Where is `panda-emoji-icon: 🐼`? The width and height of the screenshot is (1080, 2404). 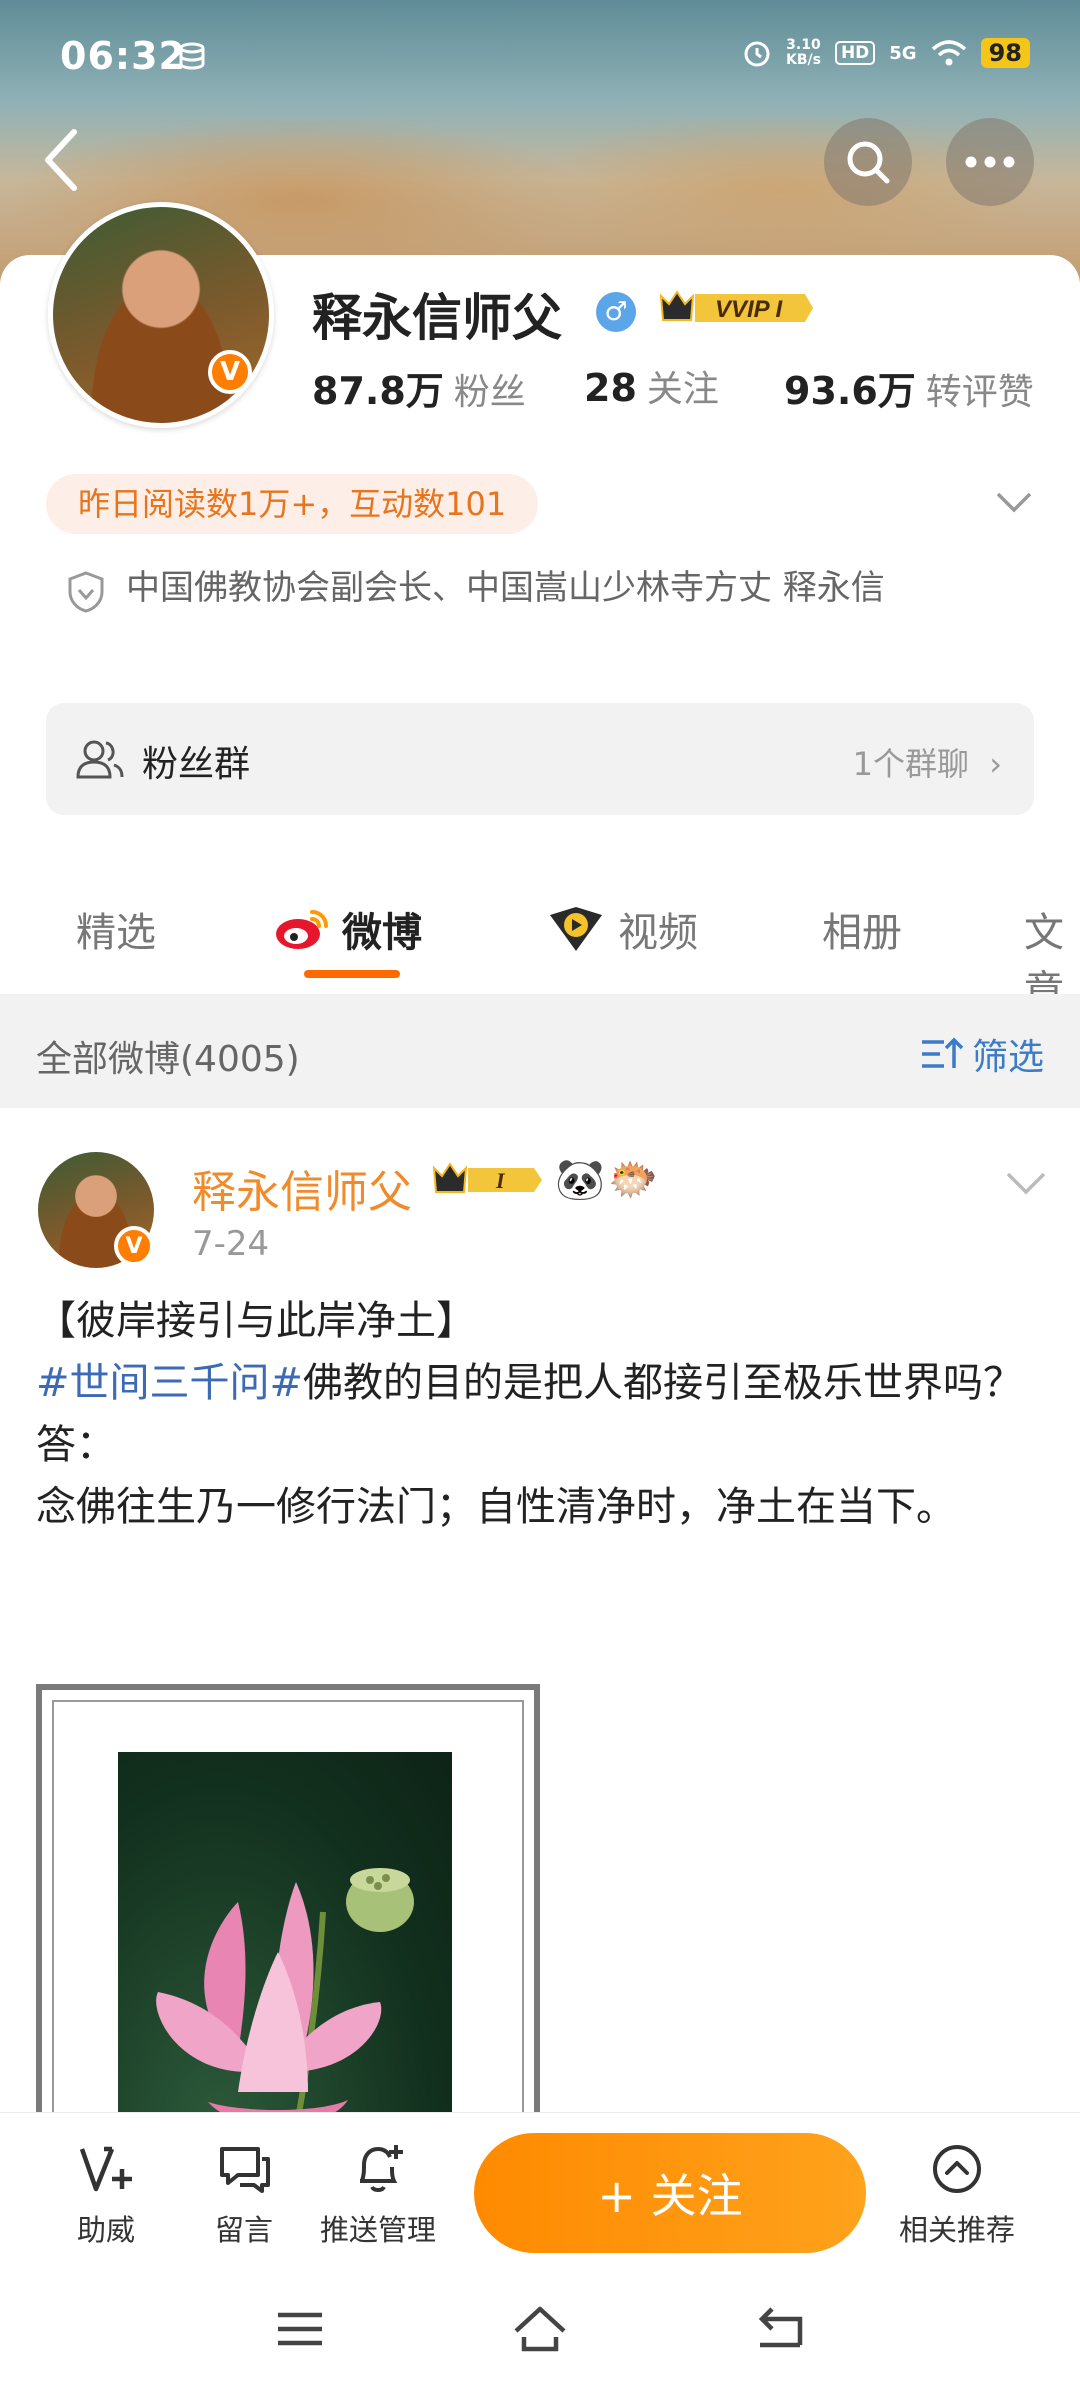 panda-emoji-icon: 🐼 is located at coordinates (580, 1180).